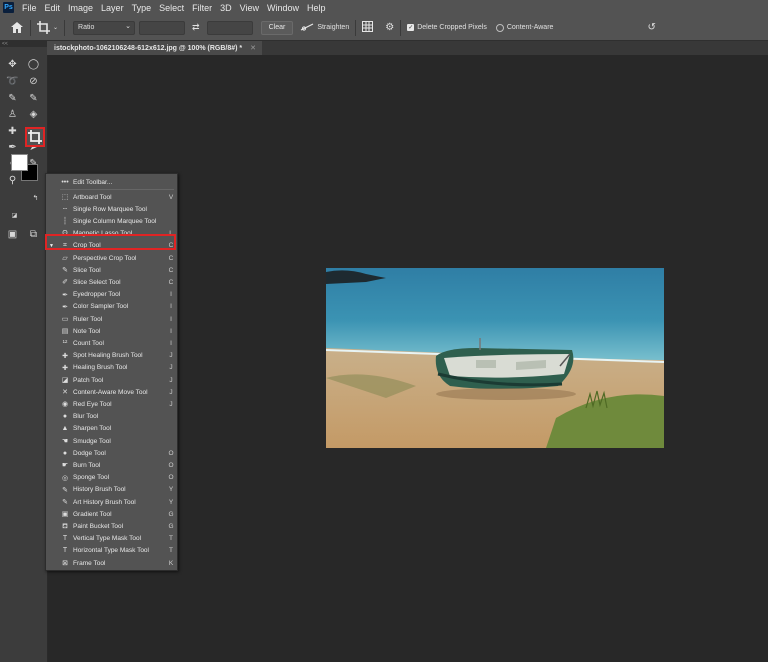 The image size is (768, 662). Describe the element at coordinates (112, 8) in the screenshot. I see `menu-layer: Layer` at that location.